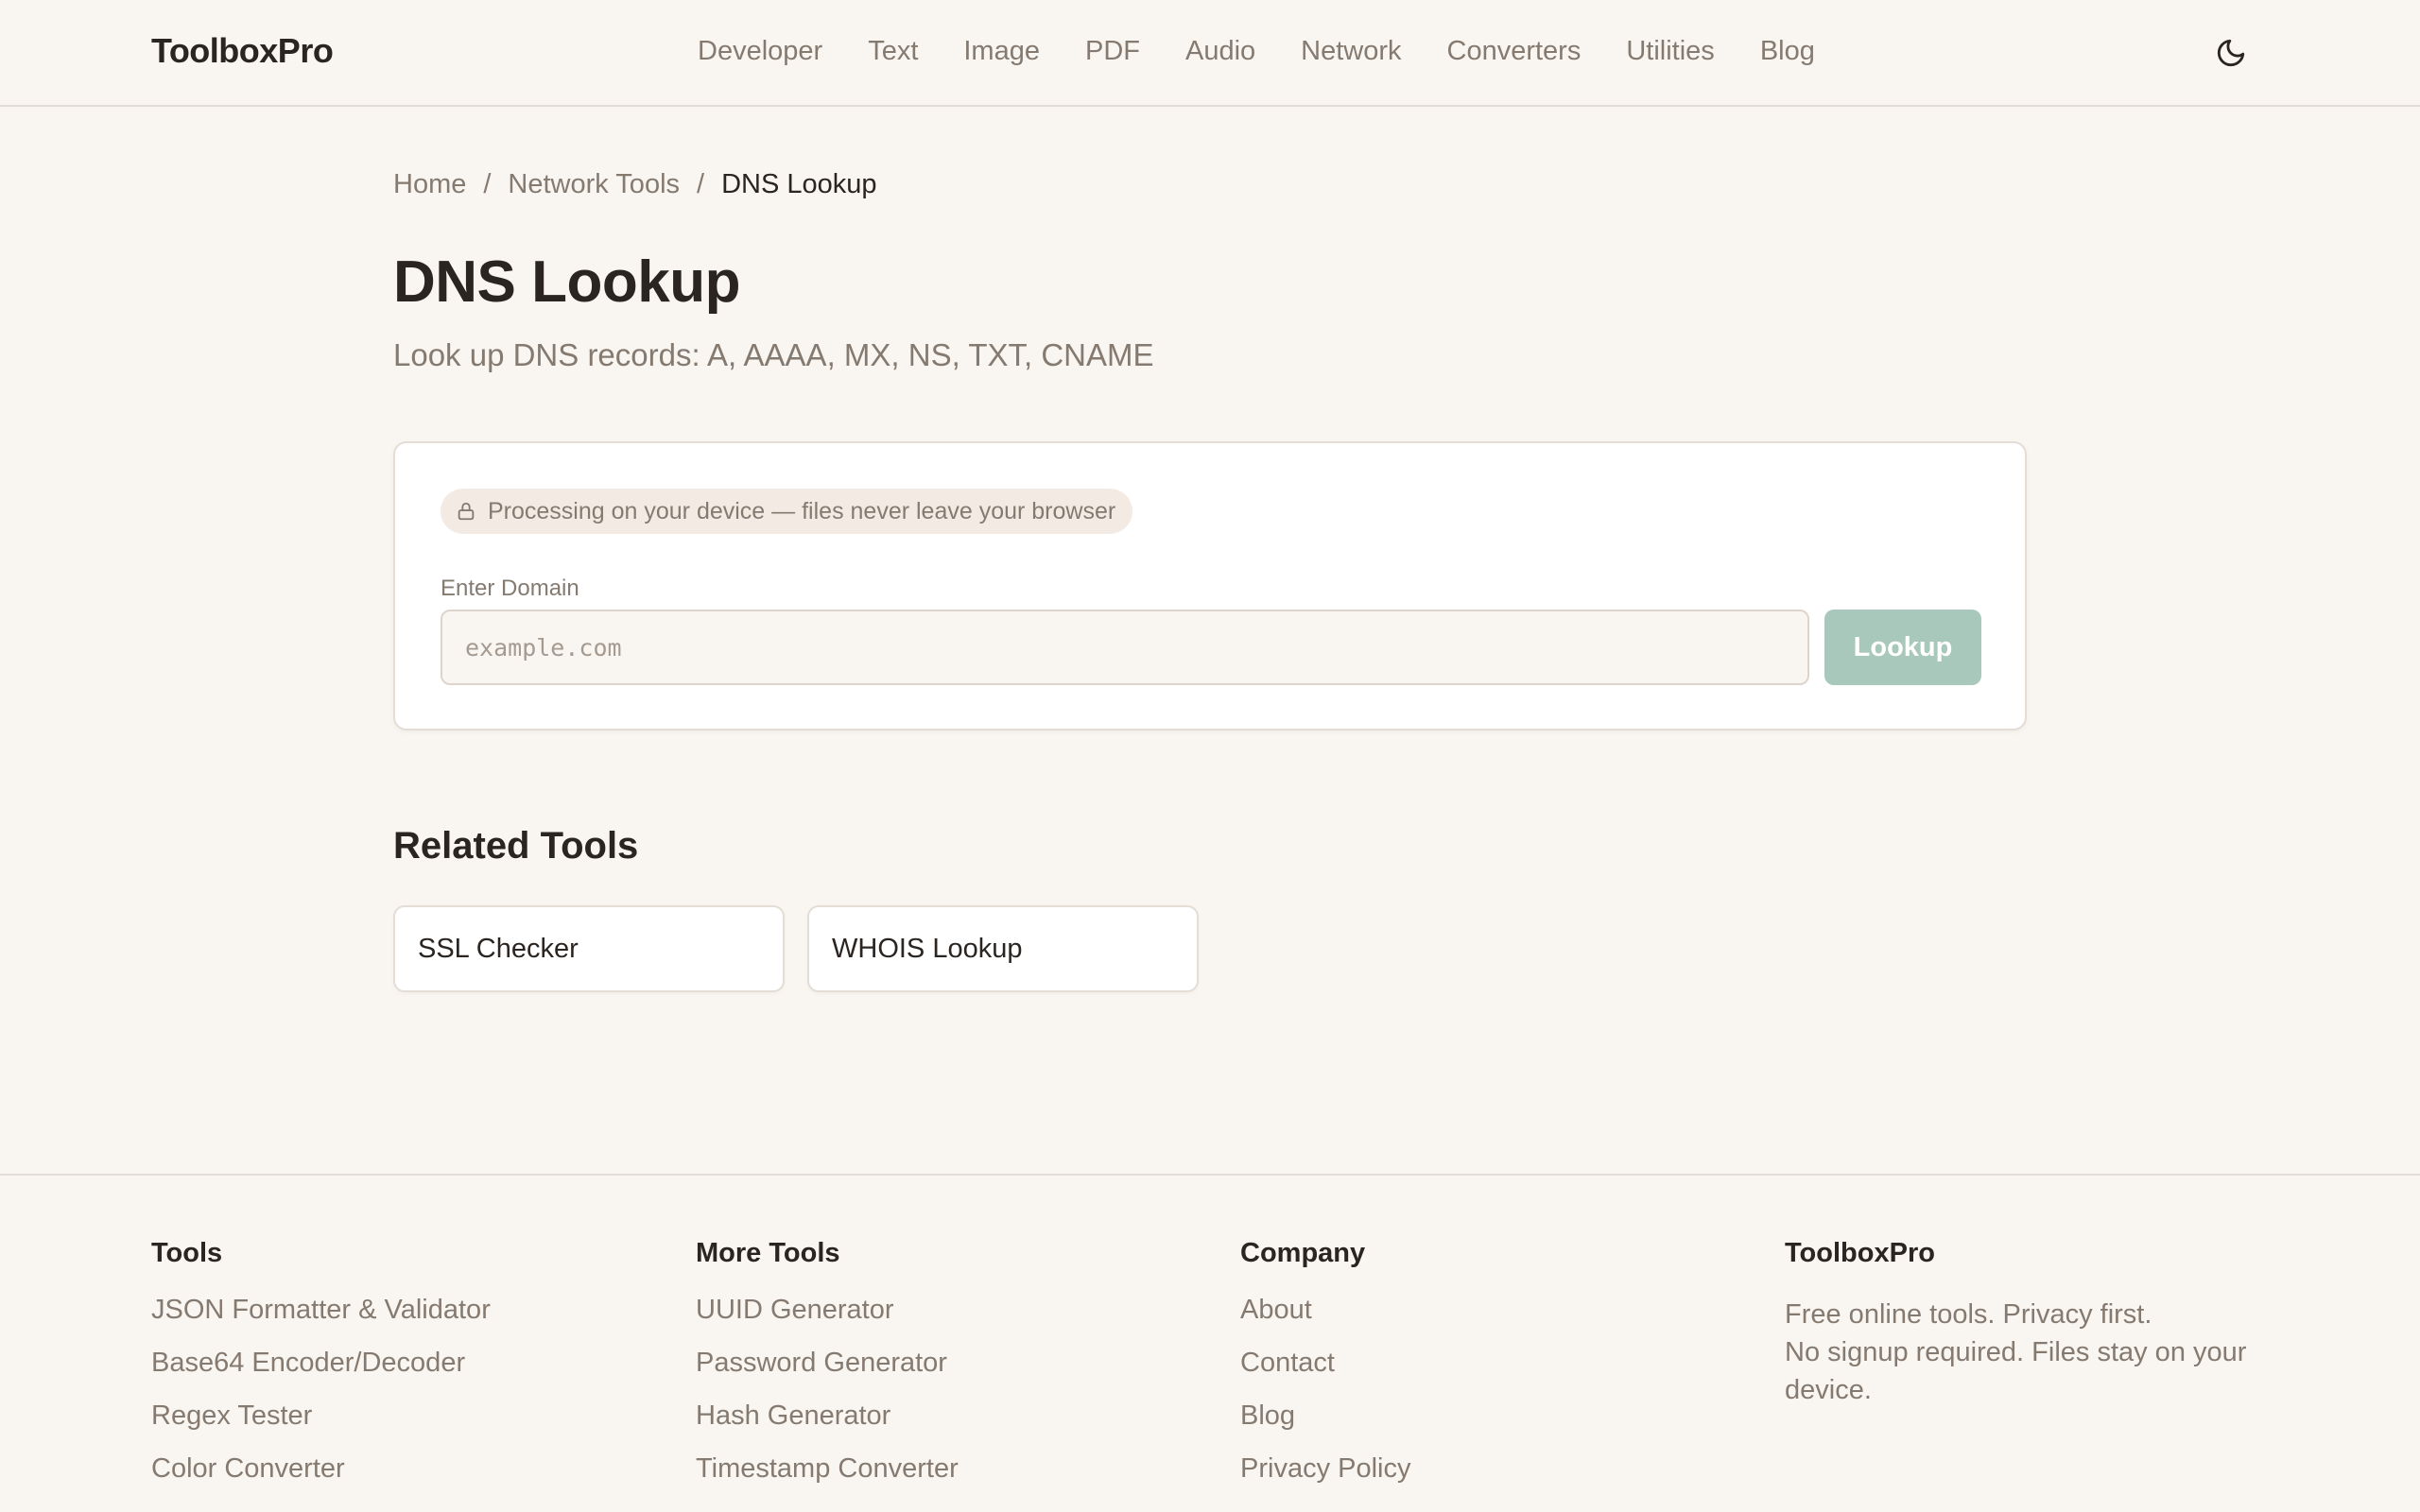  Describe the element at coordinates (589, 948) in the screenshot. I see `related-tool-ssl-checker: SSL Checker` at that location.